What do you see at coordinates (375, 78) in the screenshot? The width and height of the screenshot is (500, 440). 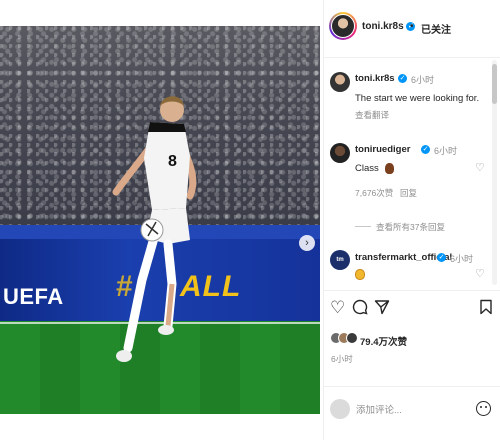 I see `caption-username: toni.kr8s` at bounding box center [375, 78].